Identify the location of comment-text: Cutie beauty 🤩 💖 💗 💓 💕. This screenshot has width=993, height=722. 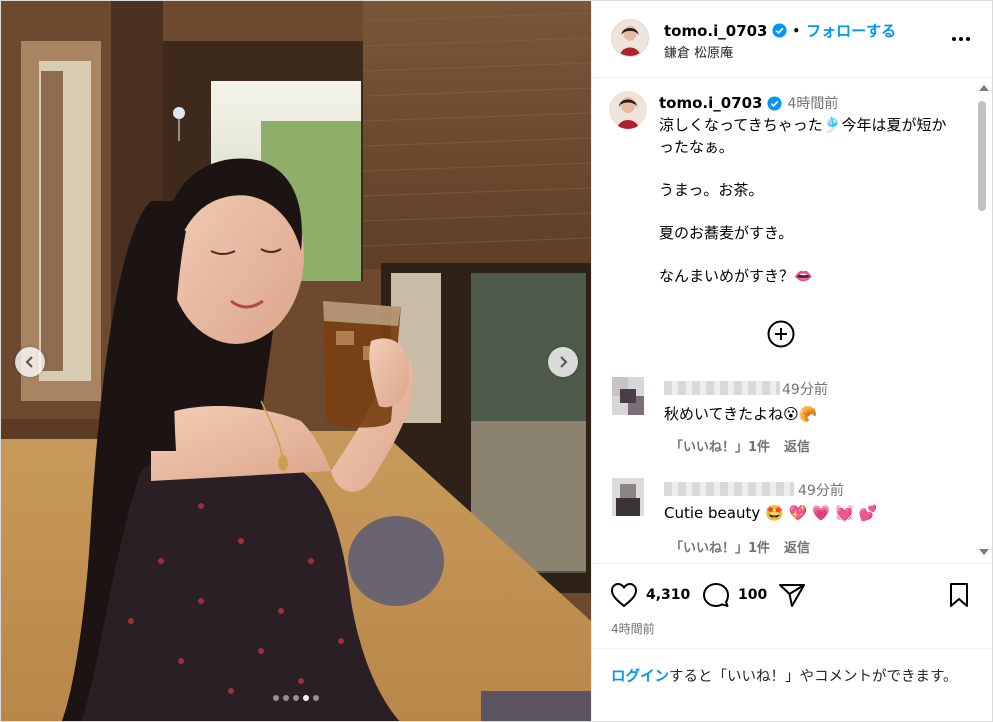
(771, 513).